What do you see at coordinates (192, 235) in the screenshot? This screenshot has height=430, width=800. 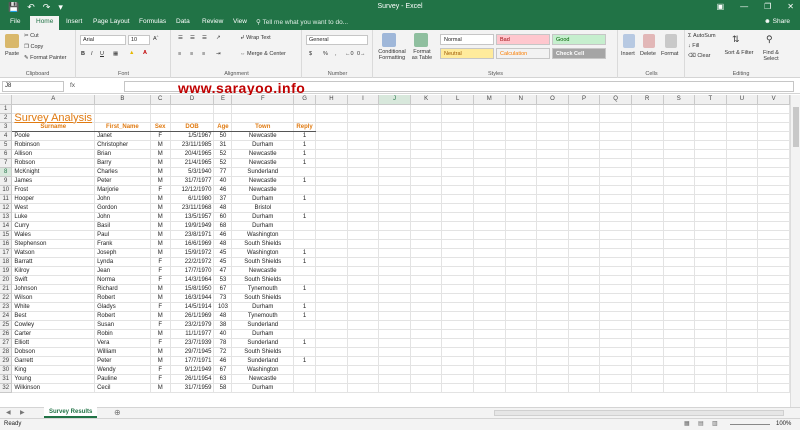 I see `data-cell: 23/8/1971` at bounding box center [192, 235].